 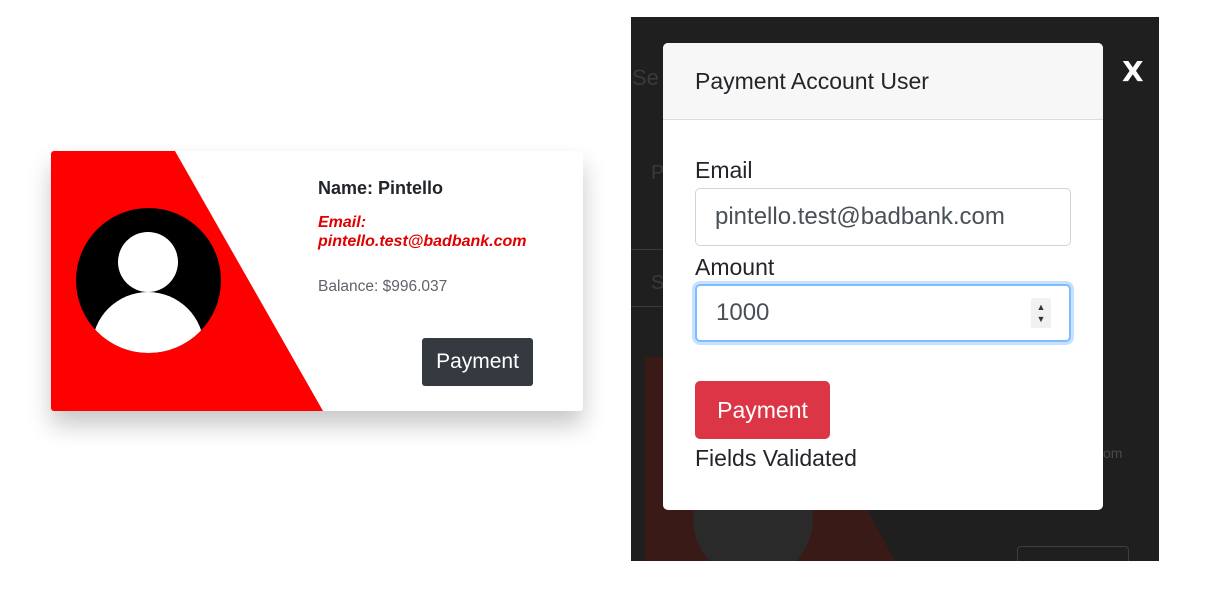 What do you see at coordinates (883, 313) in the screenshot?
I see `amount-field` at bounding box center [883, 313].